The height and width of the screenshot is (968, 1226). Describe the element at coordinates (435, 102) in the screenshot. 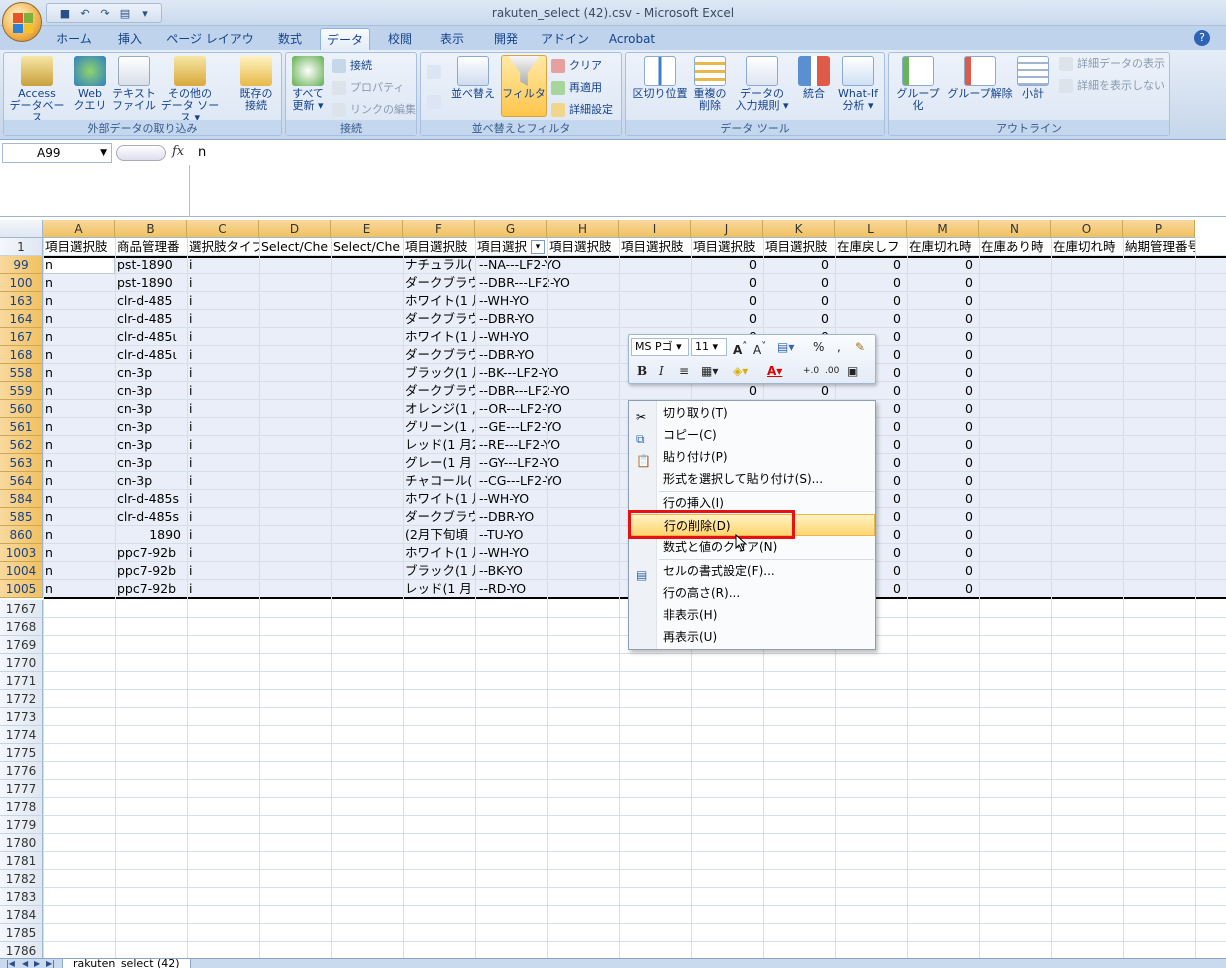

I see `sort-desc-button` at that location.